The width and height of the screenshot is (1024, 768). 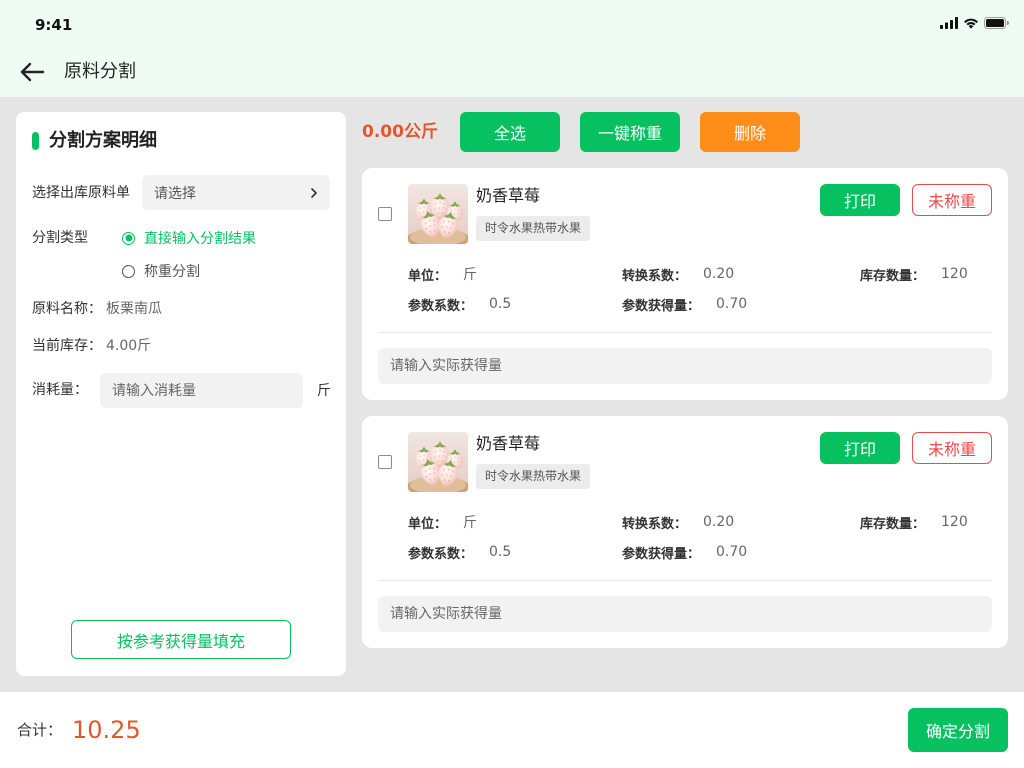 I want to click on consumption-unit: 斤, so click(x=324, y=391).